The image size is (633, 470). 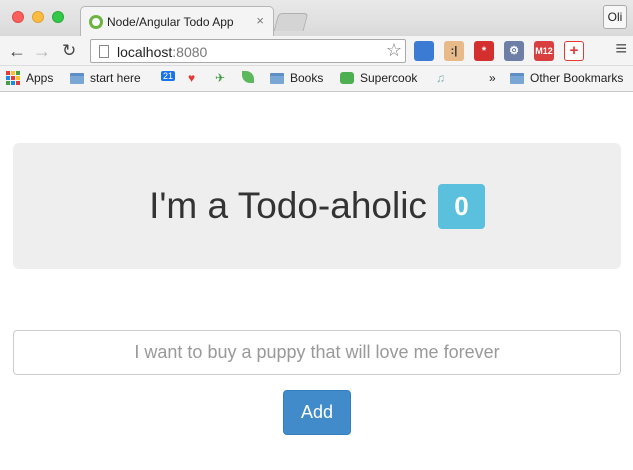 I want to click on bookmark-music: ♫, so click(x=440, y=78).